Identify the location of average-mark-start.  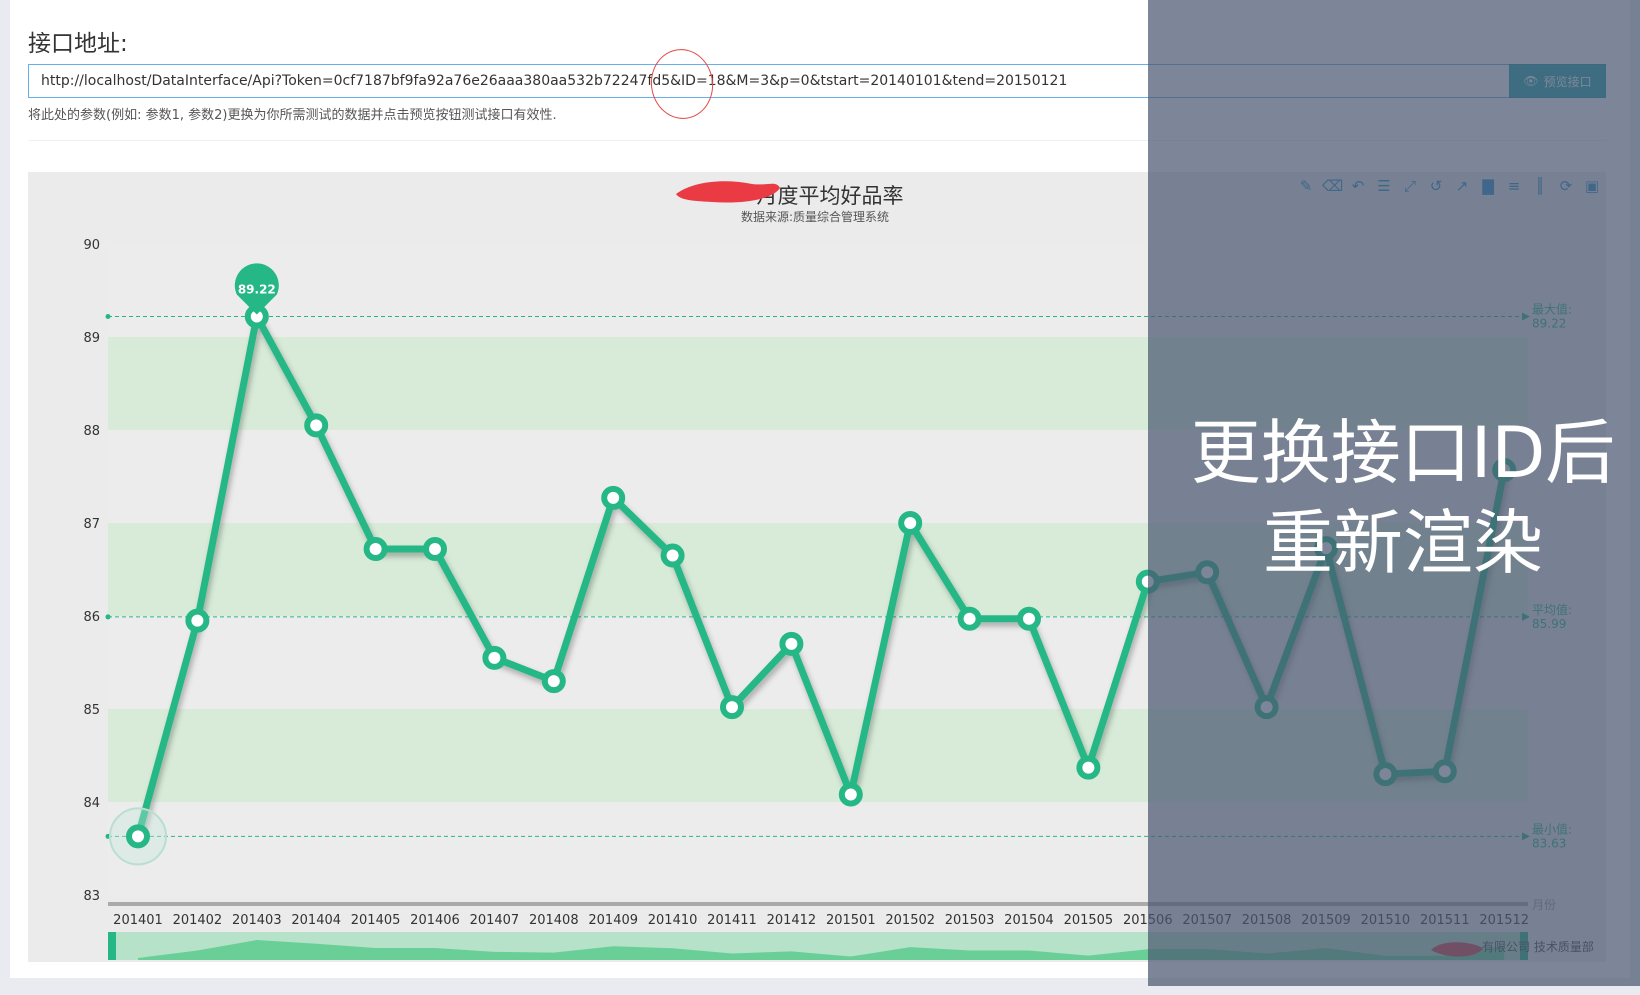
(108, 617).